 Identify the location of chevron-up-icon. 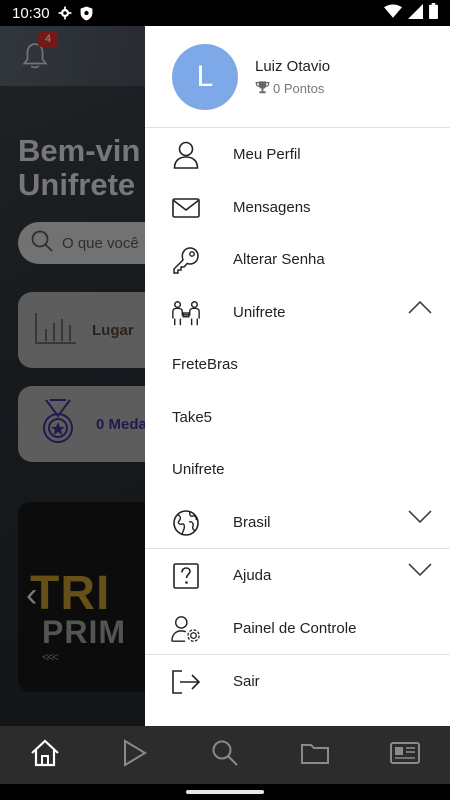
(420, 309).